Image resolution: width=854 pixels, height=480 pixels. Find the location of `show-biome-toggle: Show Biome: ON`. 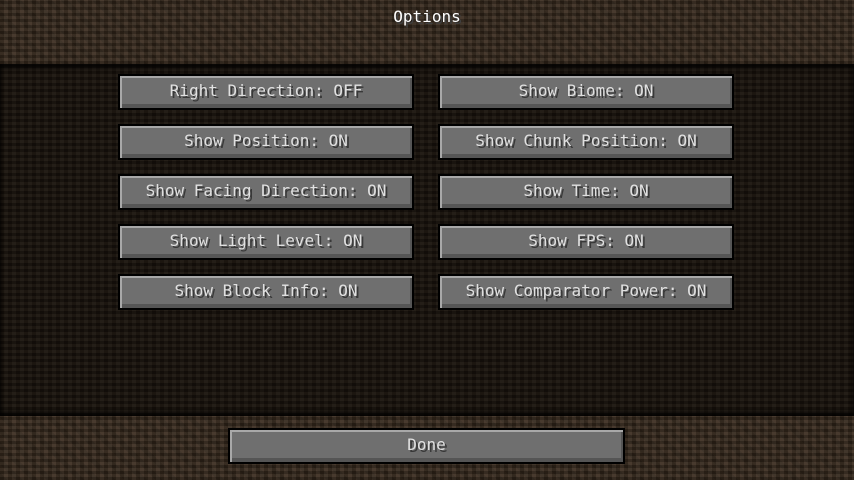

show-biome-toggle: Show Biome: ON is located at coordinates (586, 92).